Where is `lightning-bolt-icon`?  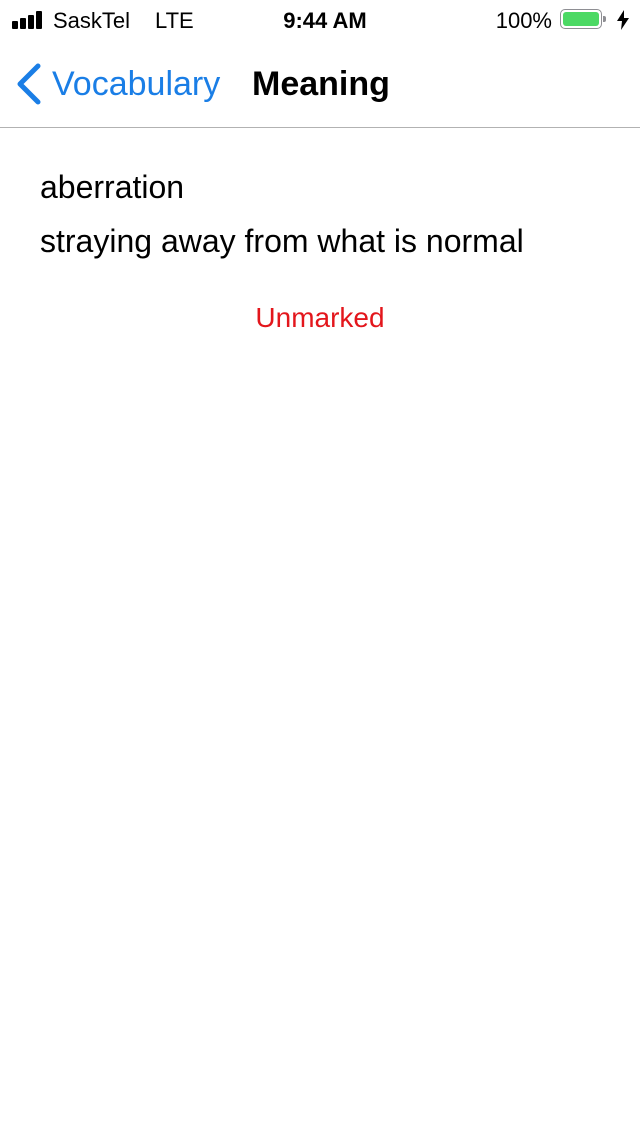 lightning-bolt-icon is located at coordinates (623, 20).